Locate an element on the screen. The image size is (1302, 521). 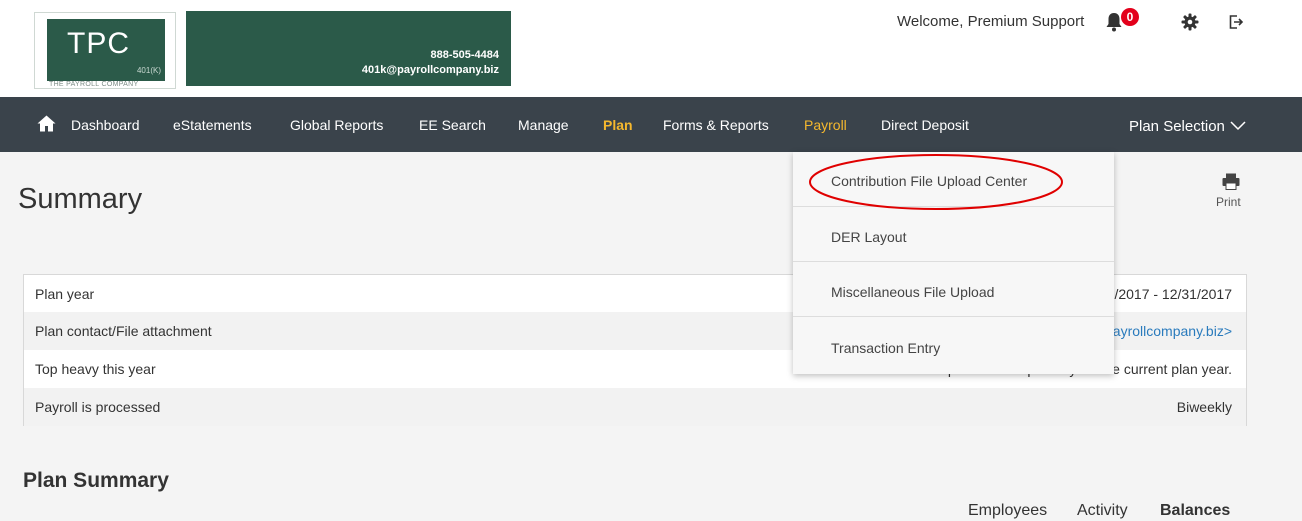
contact-banner: 888-505-4484 401k@payrollcompany.biz is located at coordinates (348, 48).